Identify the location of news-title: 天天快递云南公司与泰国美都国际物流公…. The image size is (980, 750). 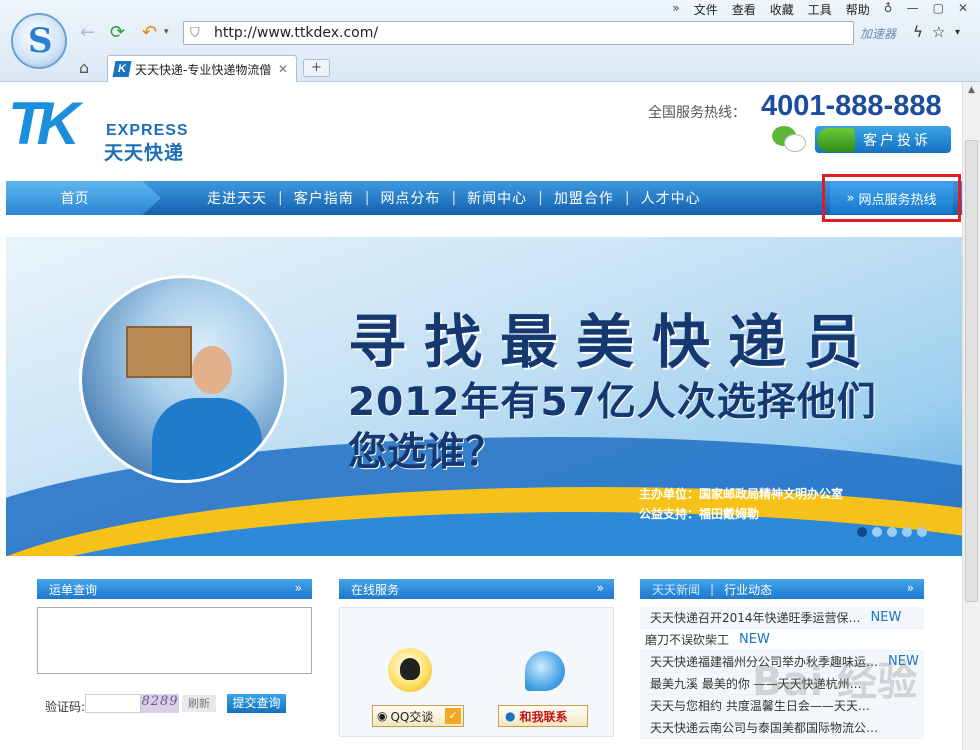
(764, 727).